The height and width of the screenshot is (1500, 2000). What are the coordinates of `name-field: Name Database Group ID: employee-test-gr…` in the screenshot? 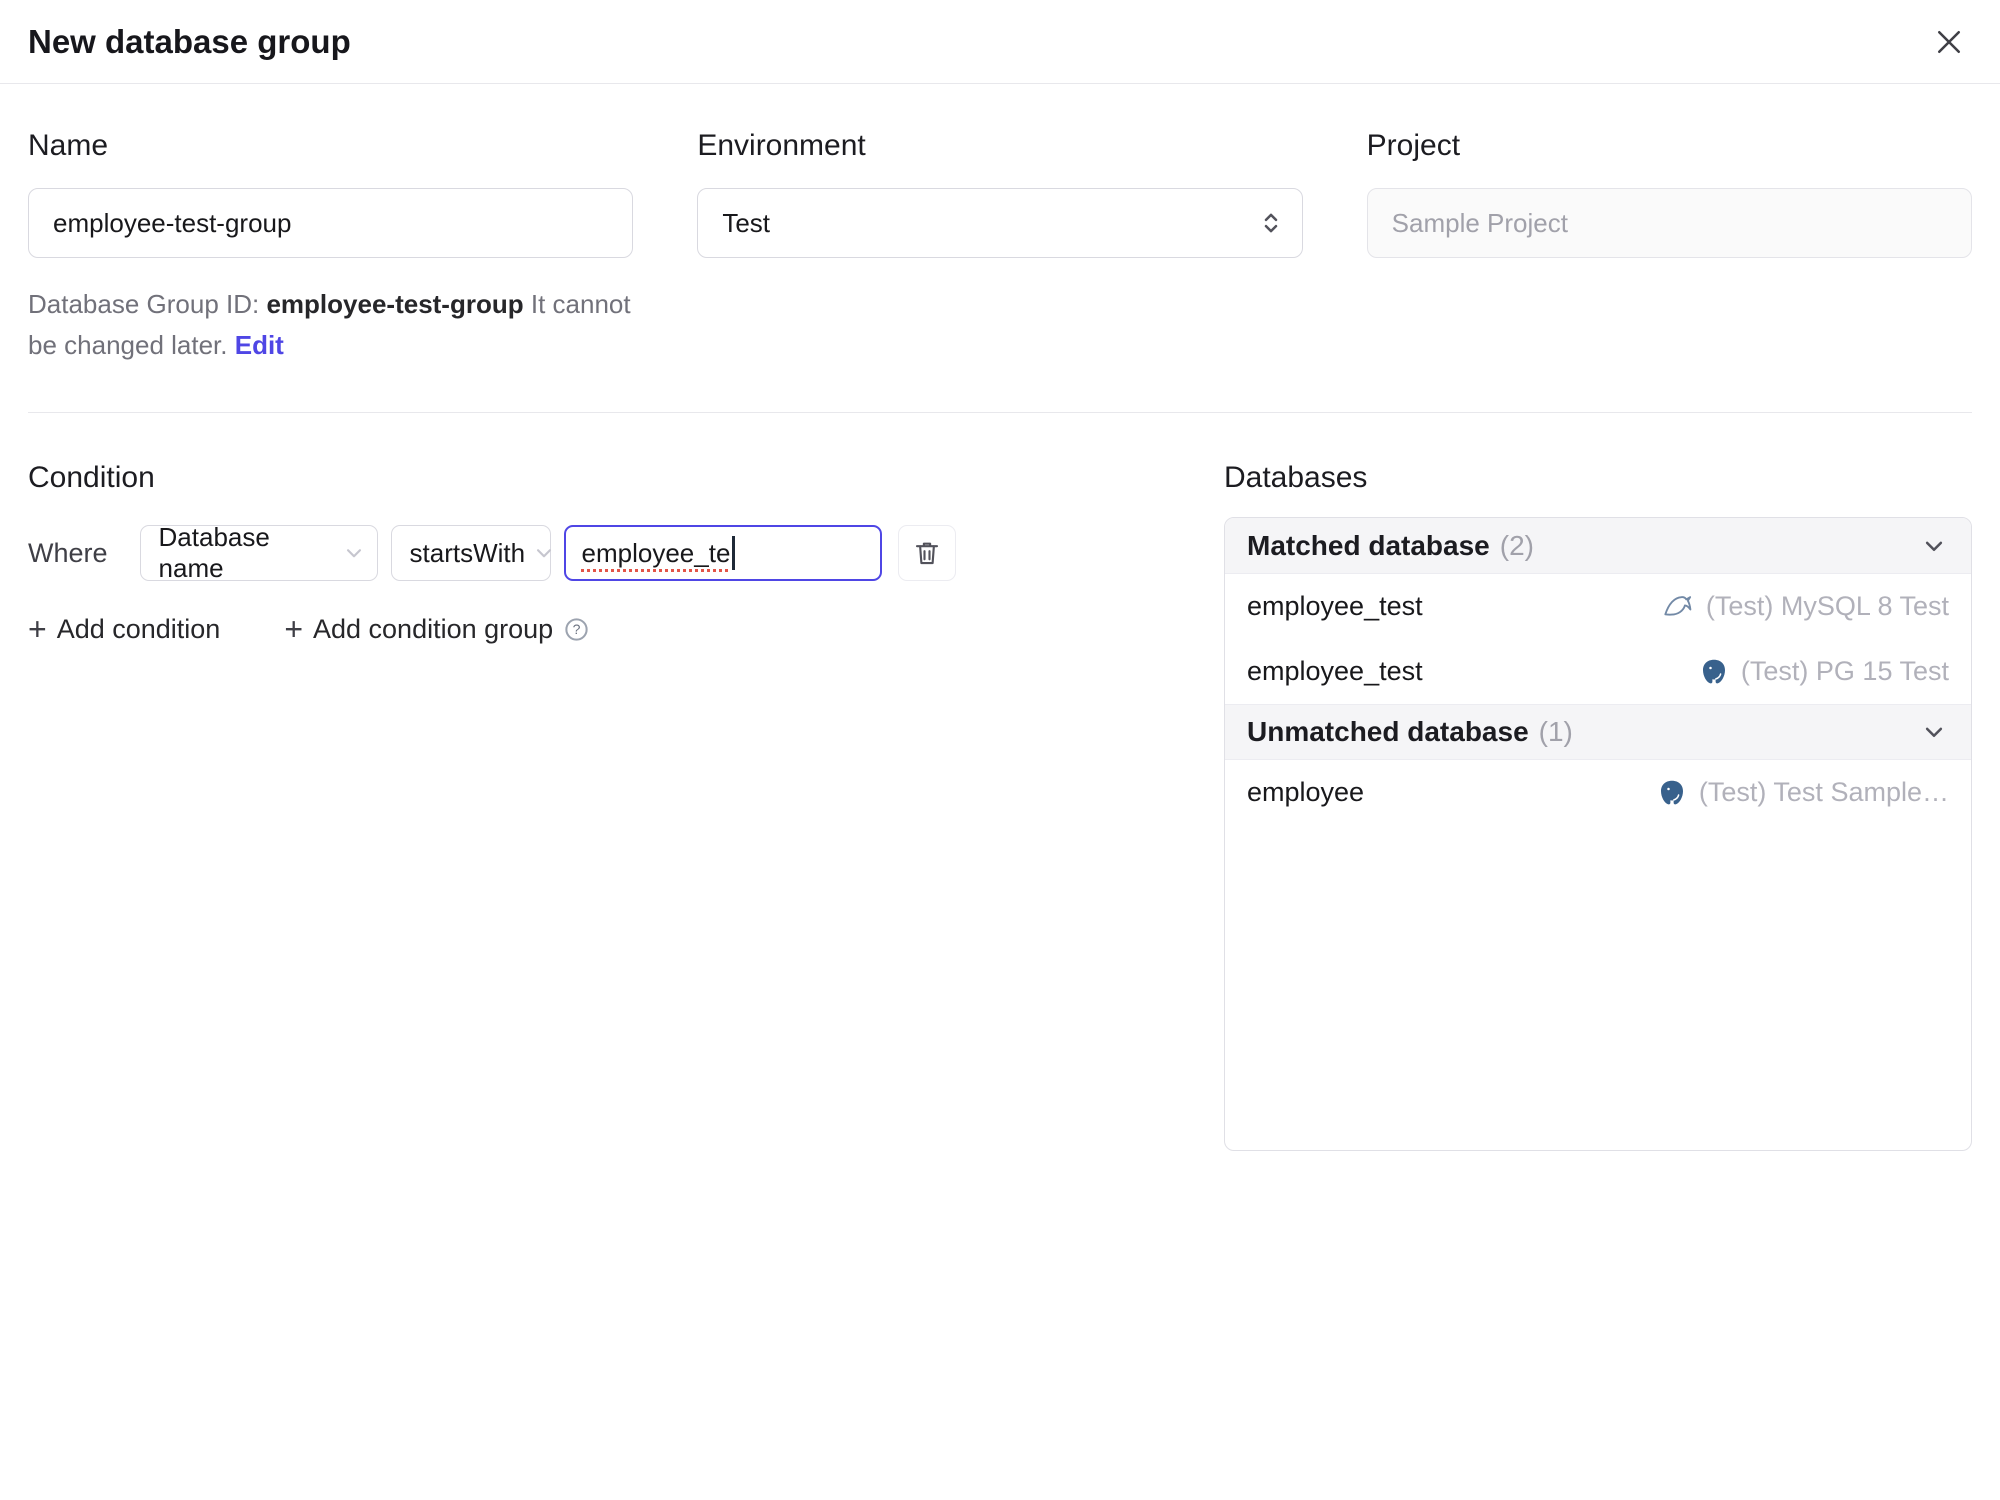 It's located at (331, 247).